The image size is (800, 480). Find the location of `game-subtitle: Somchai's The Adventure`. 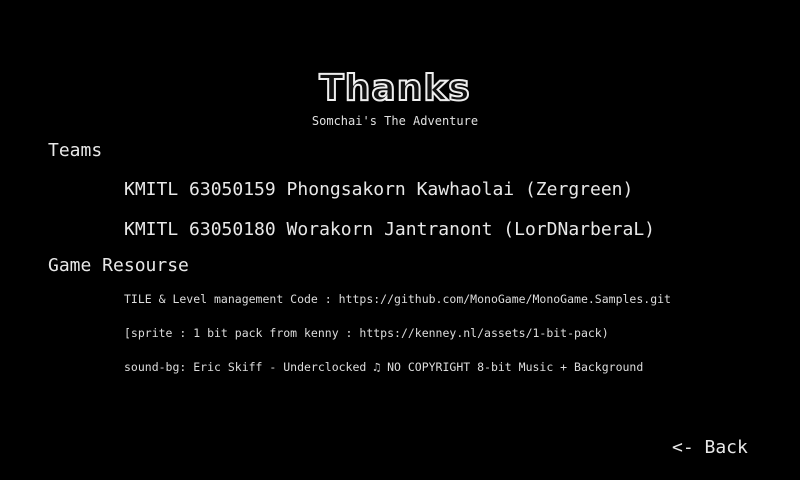

game-subtitle: Somchai's The Adventure is located at coordinates (395, 121).